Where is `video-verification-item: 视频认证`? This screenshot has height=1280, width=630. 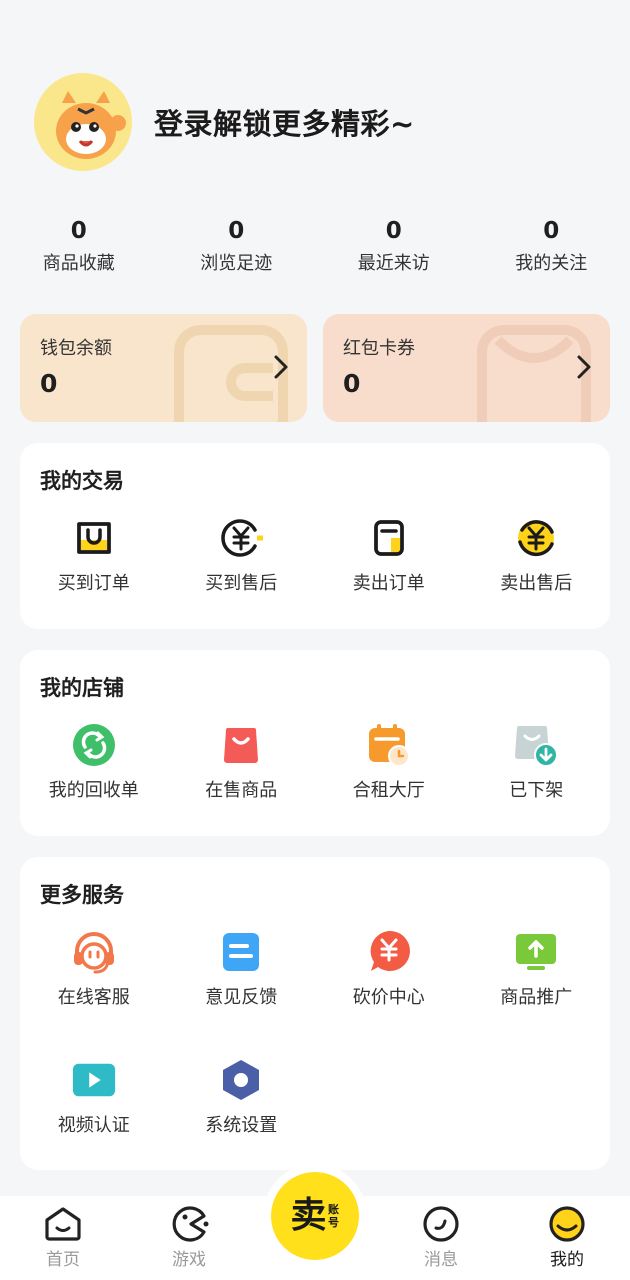 video-verification-item: 视频认证 is located at coordinates (94, 1121).